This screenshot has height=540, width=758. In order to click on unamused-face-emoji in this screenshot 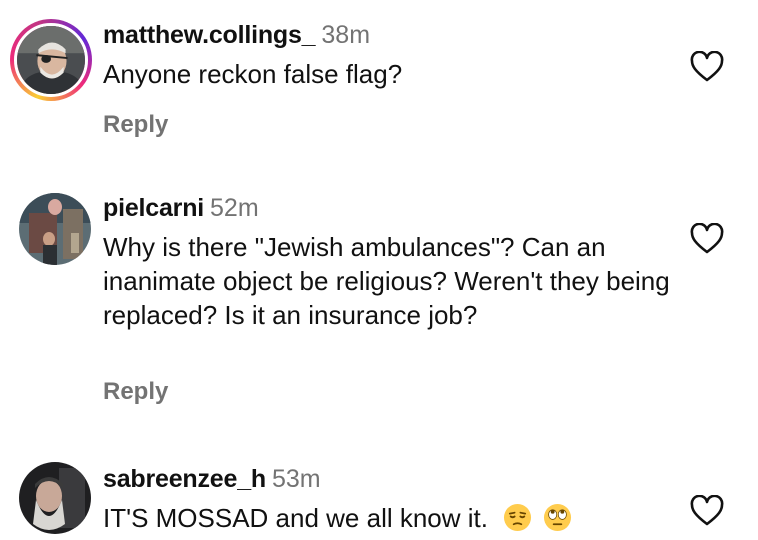, I will do `click(517, 517)`.